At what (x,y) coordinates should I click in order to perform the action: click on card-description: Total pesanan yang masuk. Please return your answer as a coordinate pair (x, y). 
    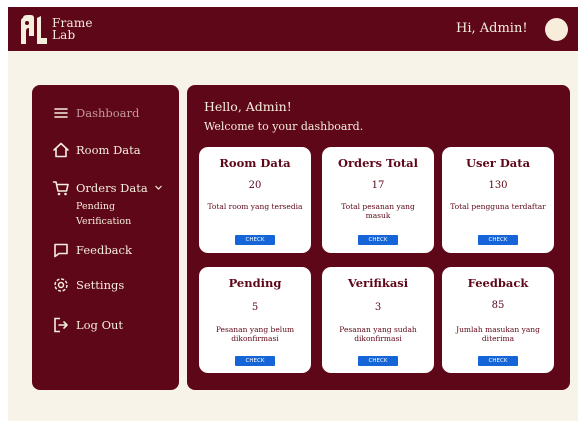
    Looking at the image, I should click on (378, 211).